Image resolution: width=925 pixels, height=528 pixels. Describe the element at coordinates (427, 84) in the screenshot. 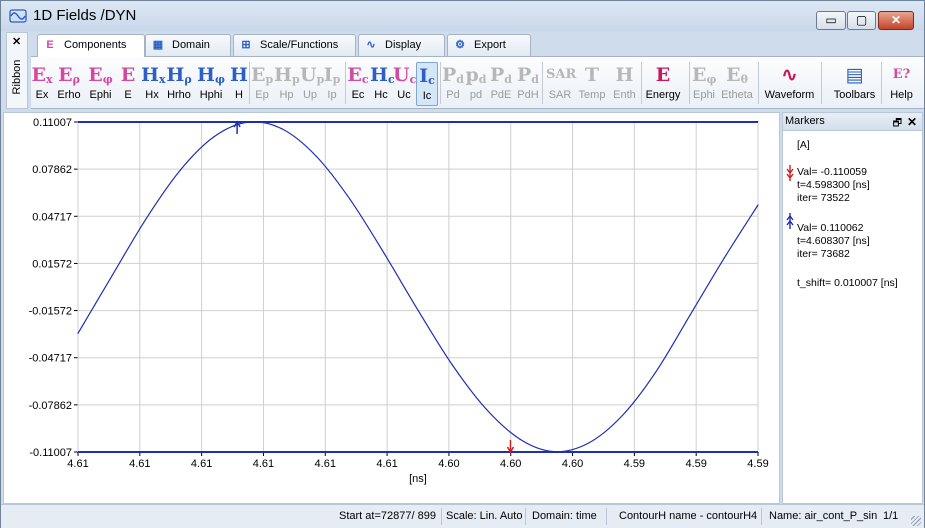

I see `toolbar-button-ic: Ic Ic` at that location.